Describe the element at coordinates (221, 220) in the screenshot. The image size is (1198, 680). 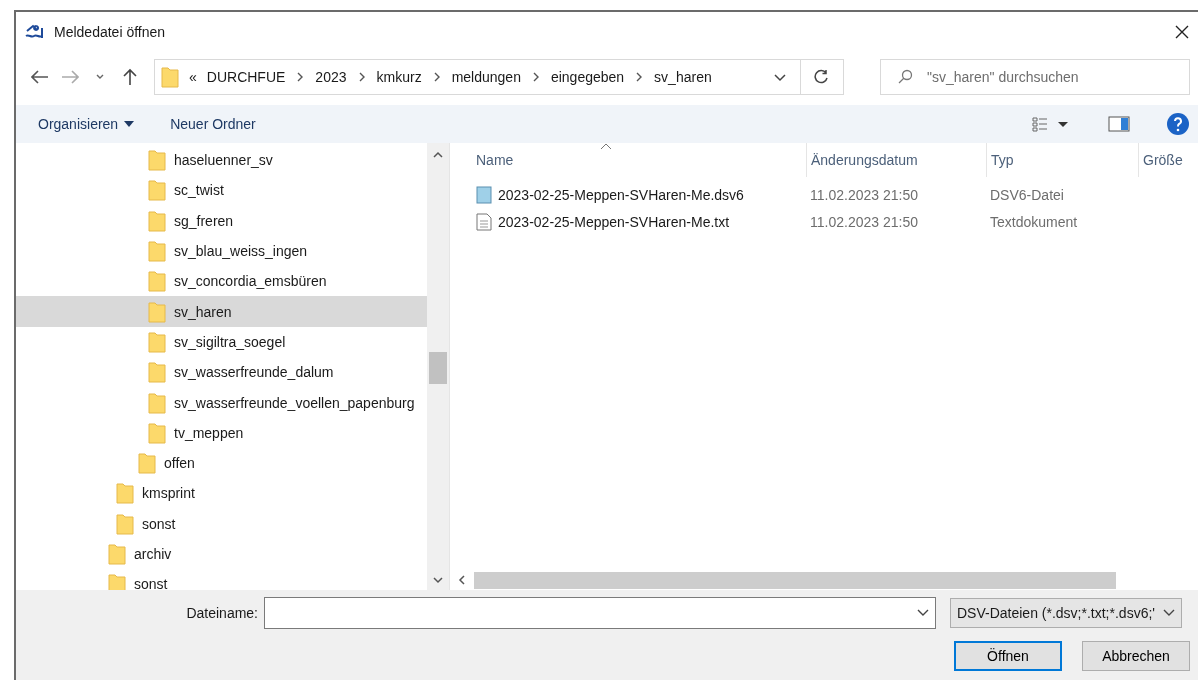
I see `folder-tree-item: sg_freren` at that location.